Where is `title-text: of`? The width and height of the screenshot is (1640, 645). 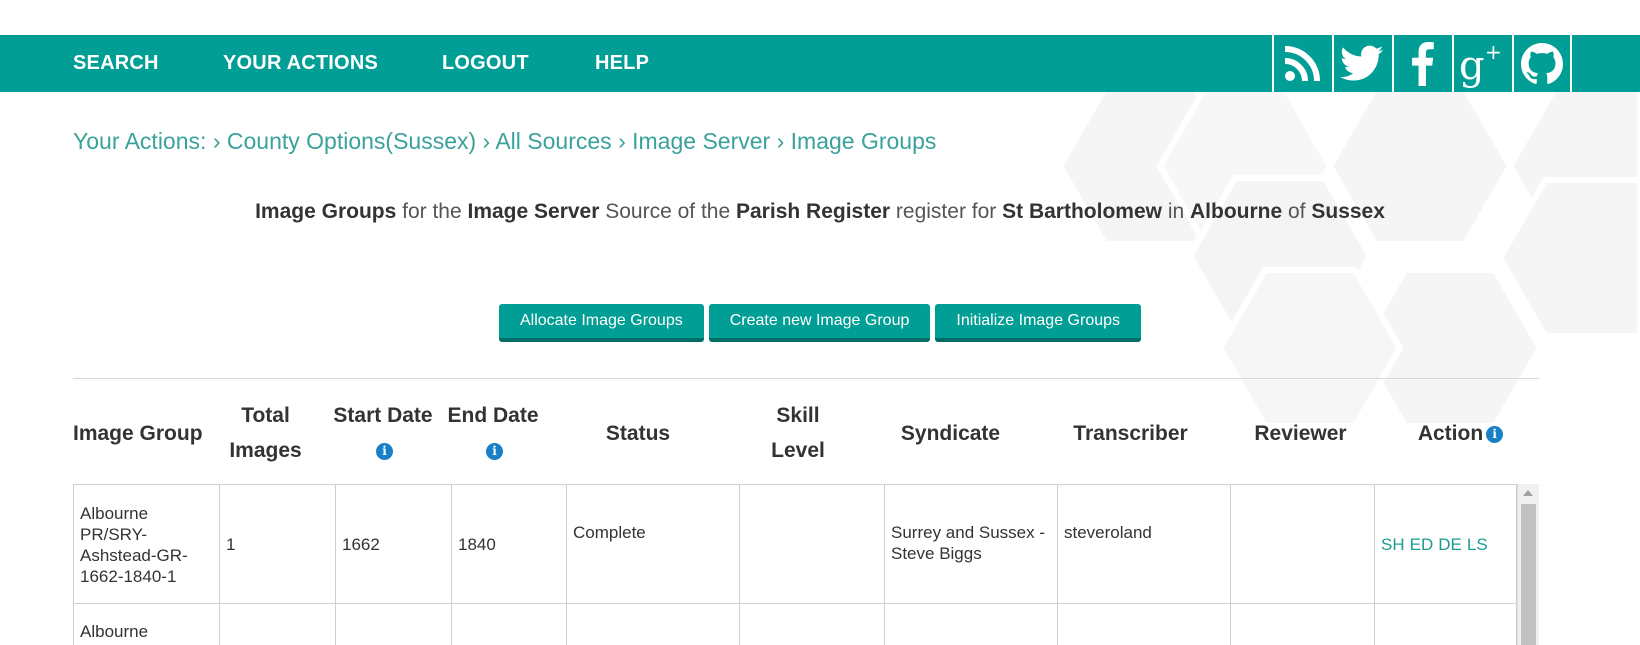
title-text: of is located at coordinates (1297, 211).